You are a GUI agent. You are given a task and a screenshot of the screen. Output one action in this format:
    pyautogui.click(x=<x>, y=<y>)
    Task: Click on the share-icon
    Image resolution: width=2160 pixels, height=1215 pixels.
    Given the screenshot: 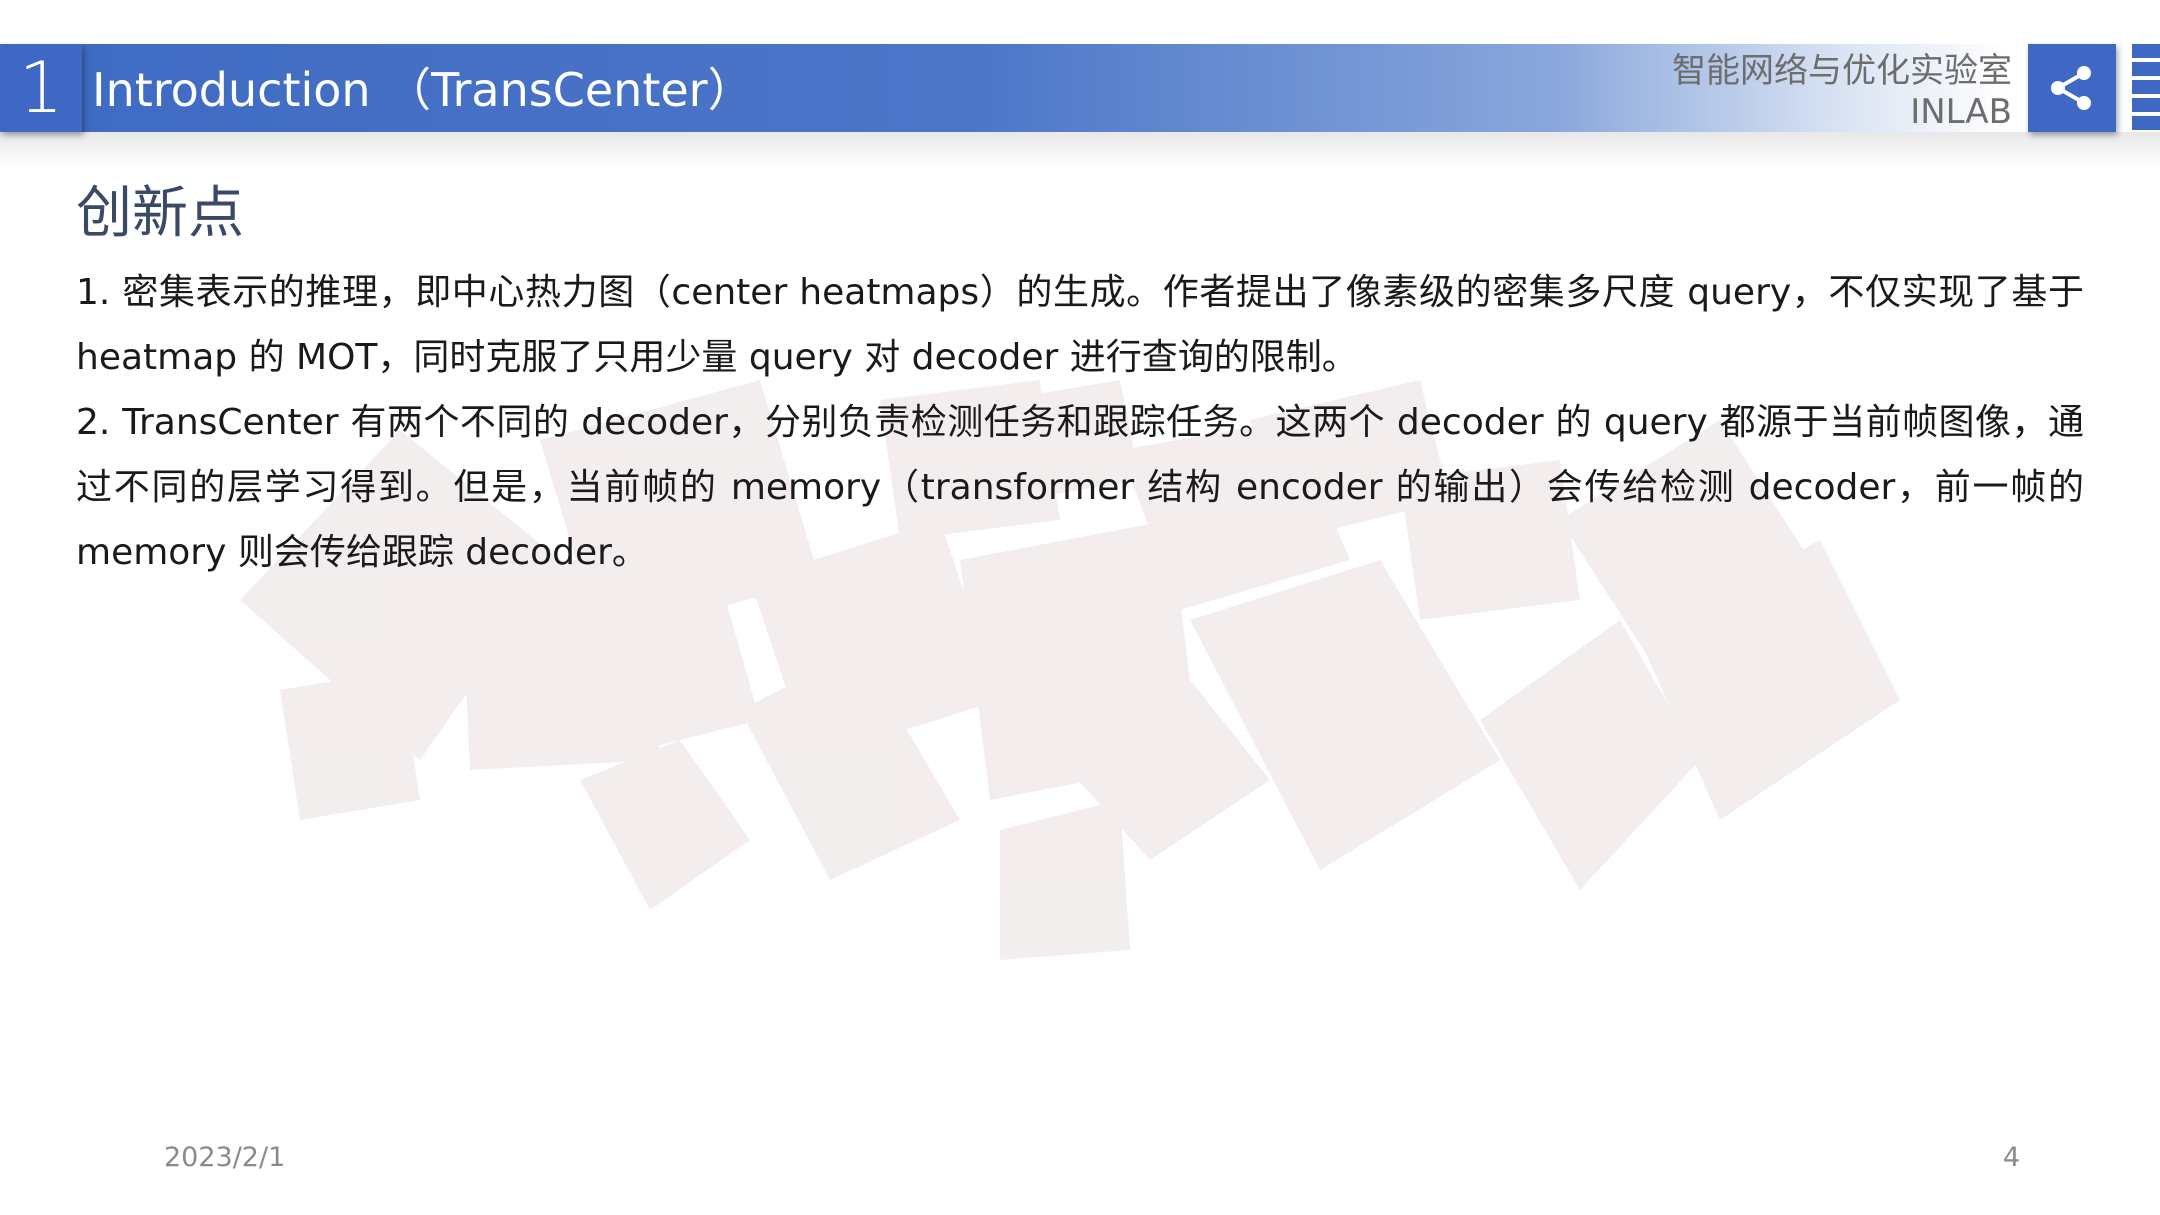 What is the action you would take?
    pyautogui.click(x=2071, y=88)
    